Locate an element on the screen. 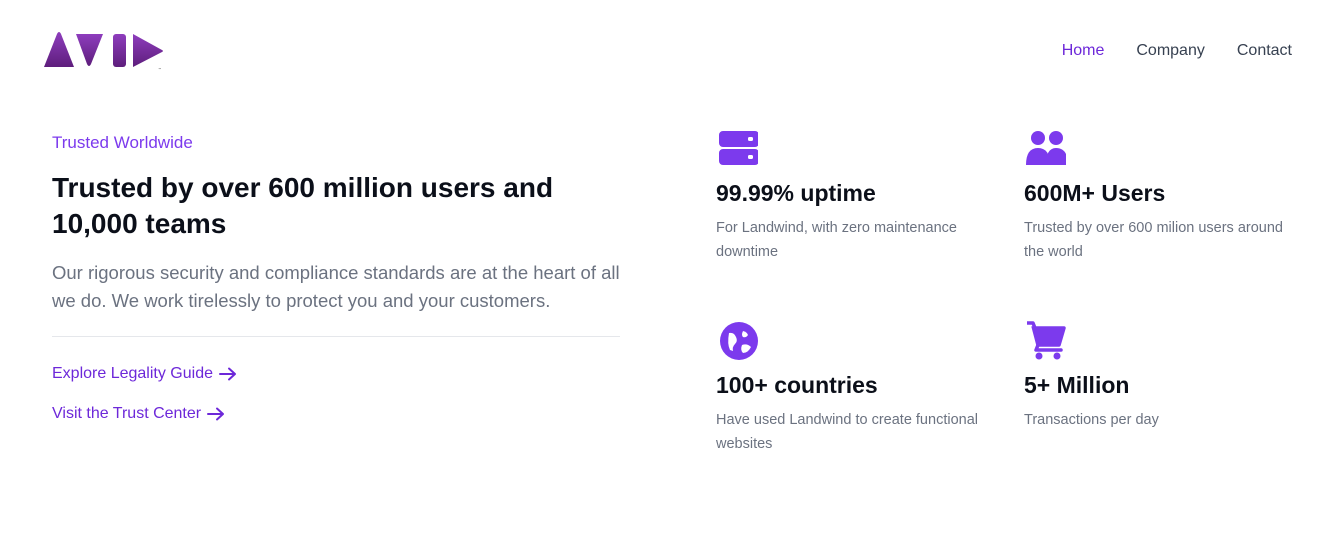 This screenshot has height=553, width=1338. stat-transactions: 5+ Million Transactions per day is located at coordinates (1159, 376).